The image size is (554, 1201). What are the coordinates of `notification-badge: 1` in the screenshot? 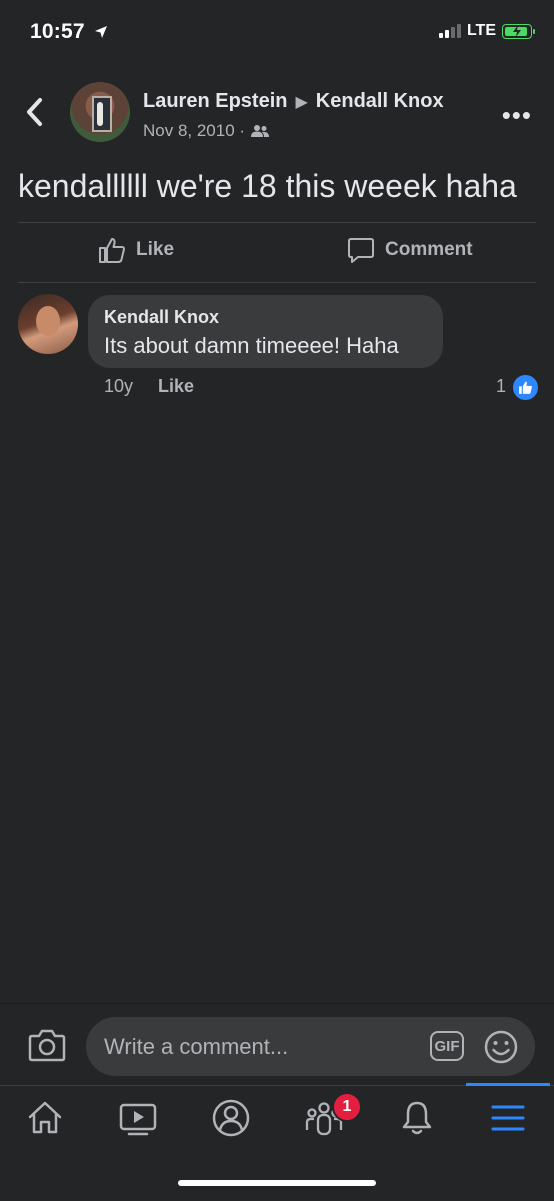 It's located at (347, 1107).